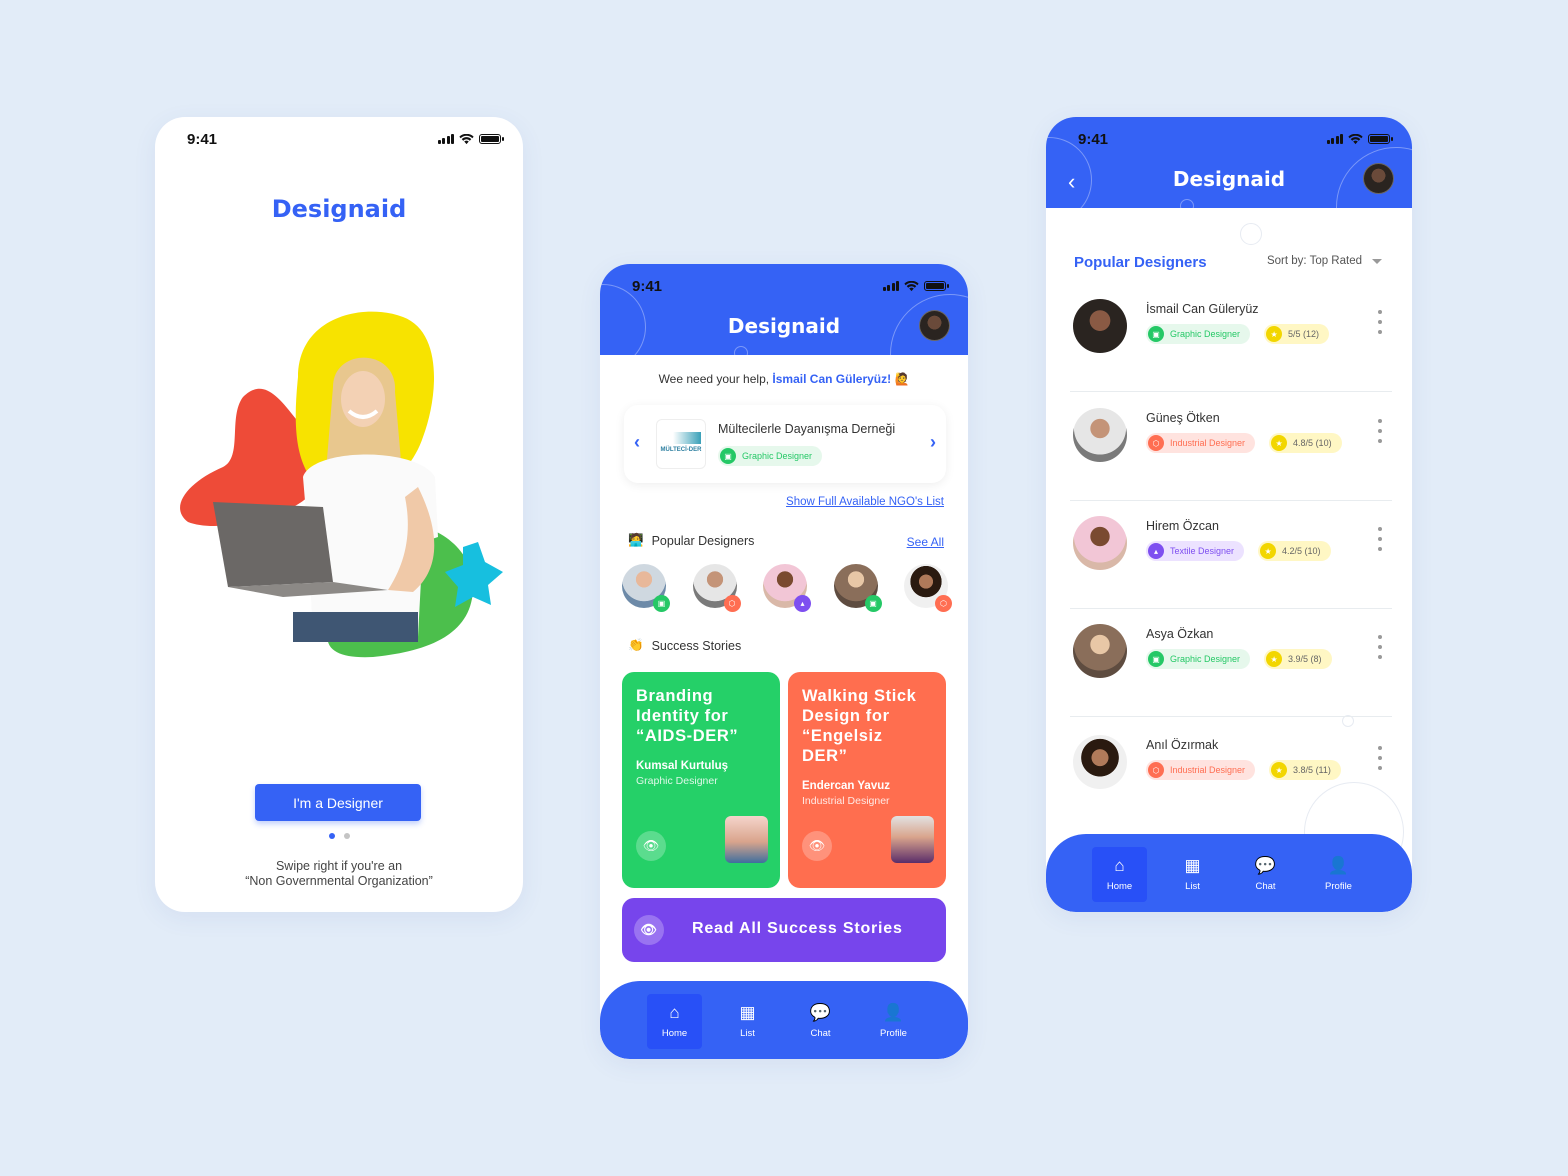 This screenshot has width=1568, height=1176. What do you see at coordinates (746, 839) in the screenshot?
I see `designer-photo` at bounding box center [746, 839].